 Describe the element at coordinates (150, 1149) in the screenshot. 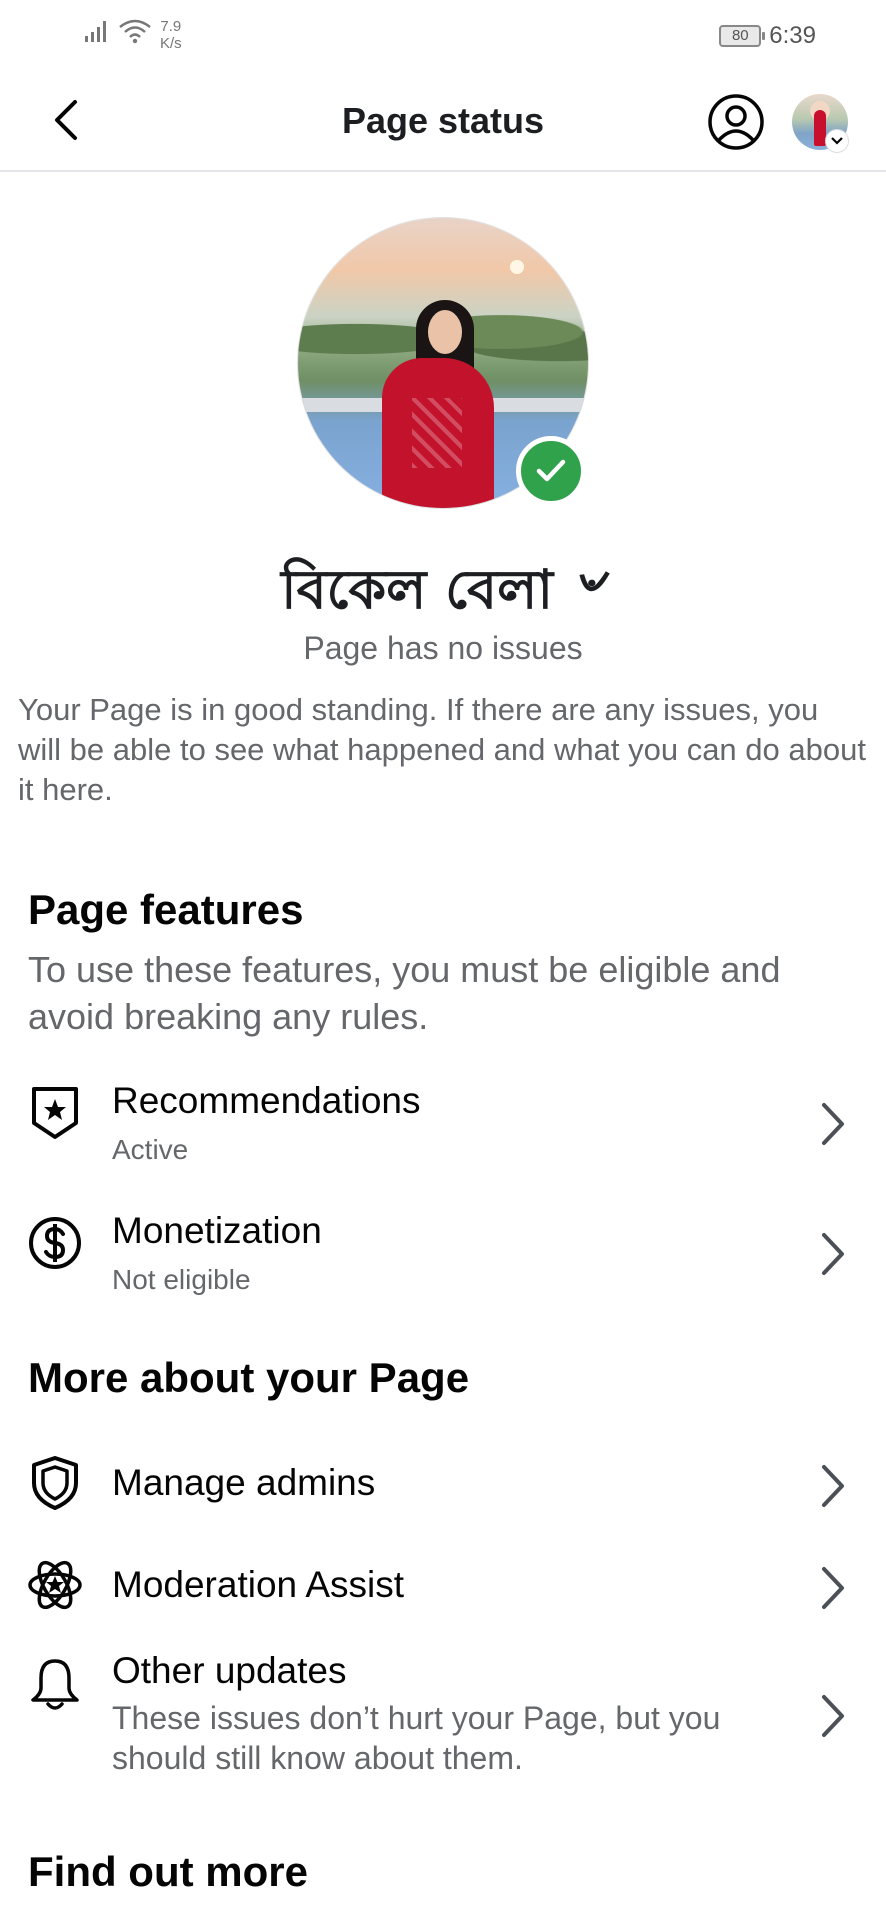

I see `feature-status: Active` at that location.